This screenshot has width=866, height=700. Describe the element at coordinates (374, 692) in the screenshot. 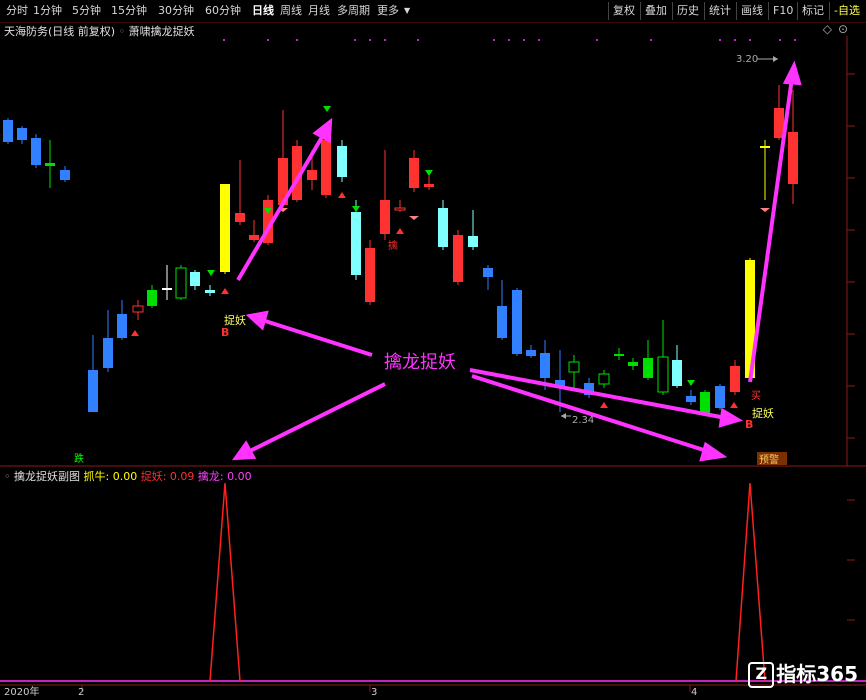

I see `x-axis-label-3: 3` at that location.